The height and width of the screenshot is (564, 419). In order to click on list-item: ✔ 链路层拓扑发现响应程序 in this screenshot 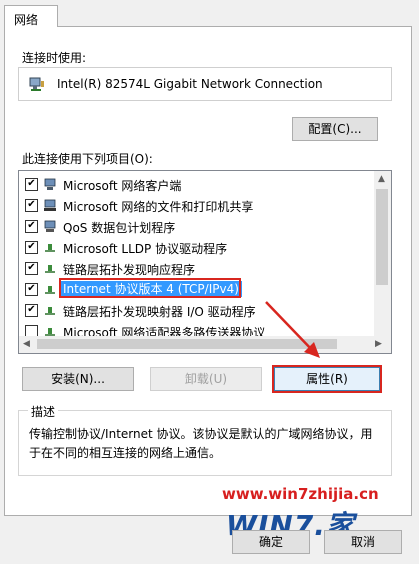, I will do `click(197, 268)`.